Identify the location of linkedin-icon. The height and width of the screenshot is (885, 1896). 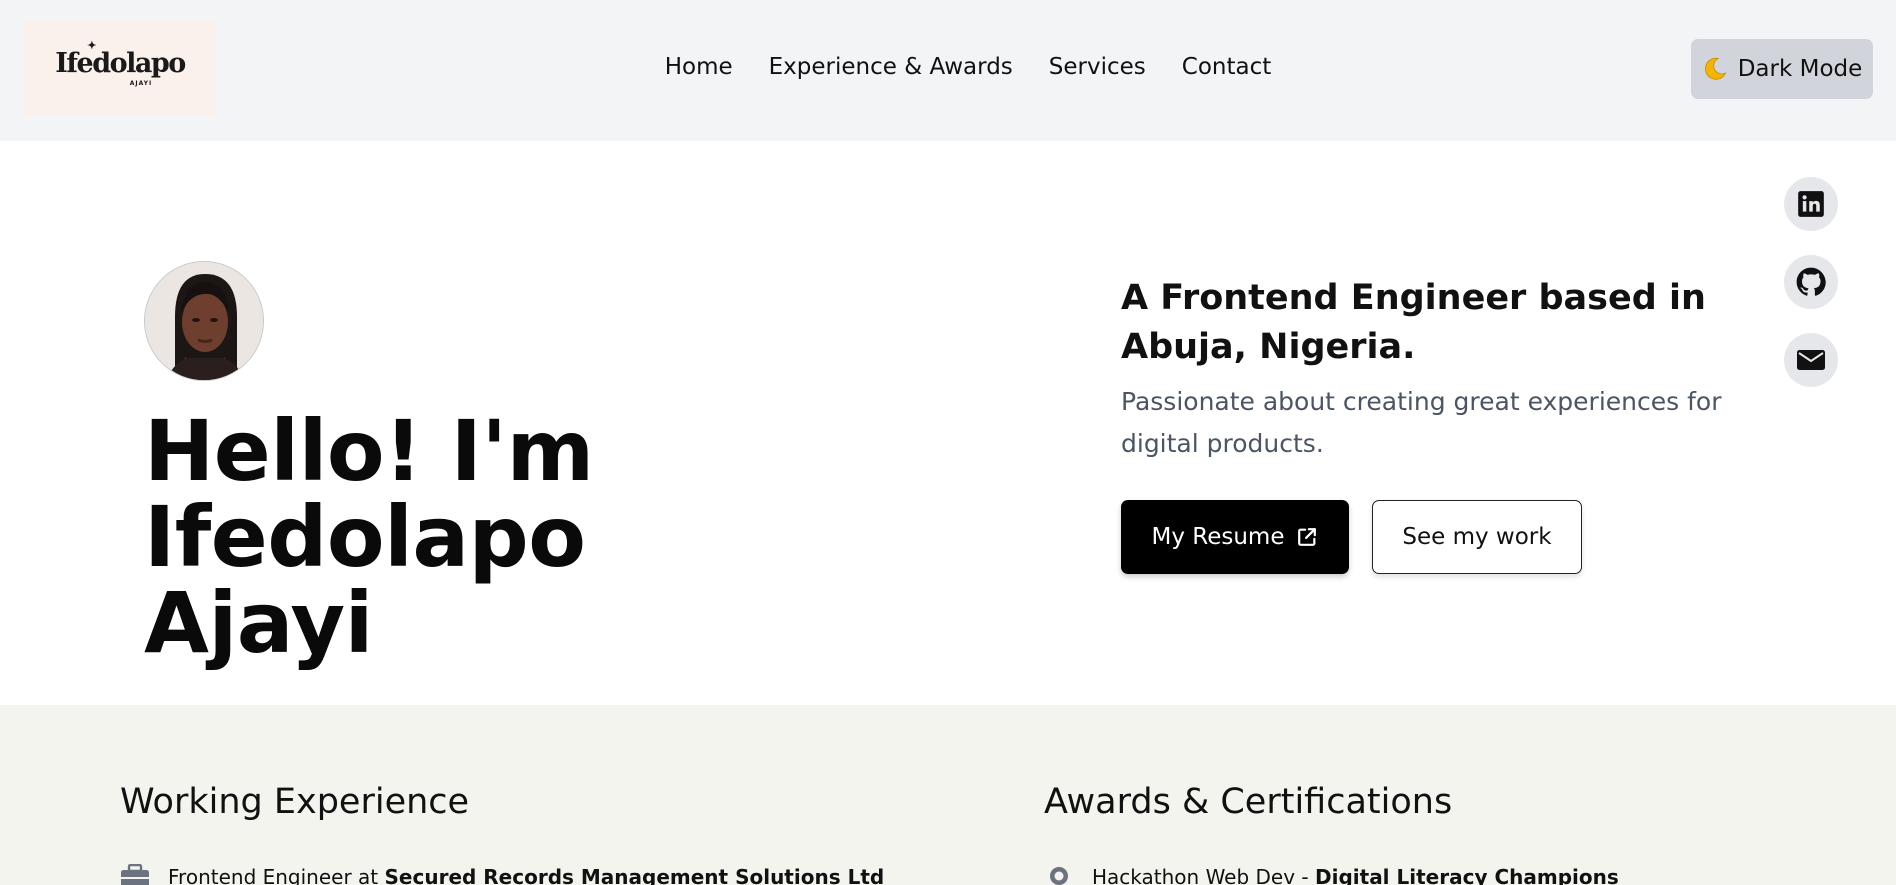
(1811, 204).